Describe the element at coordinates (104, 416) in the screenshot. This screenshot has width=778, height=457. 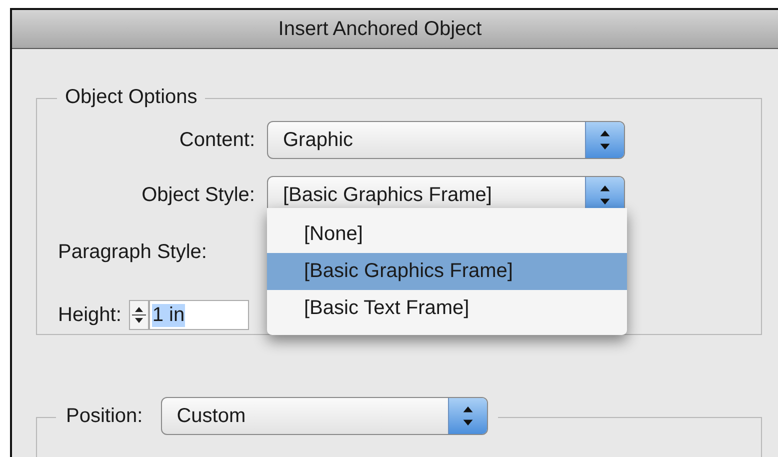
I see `field-label: Position:` at that location.